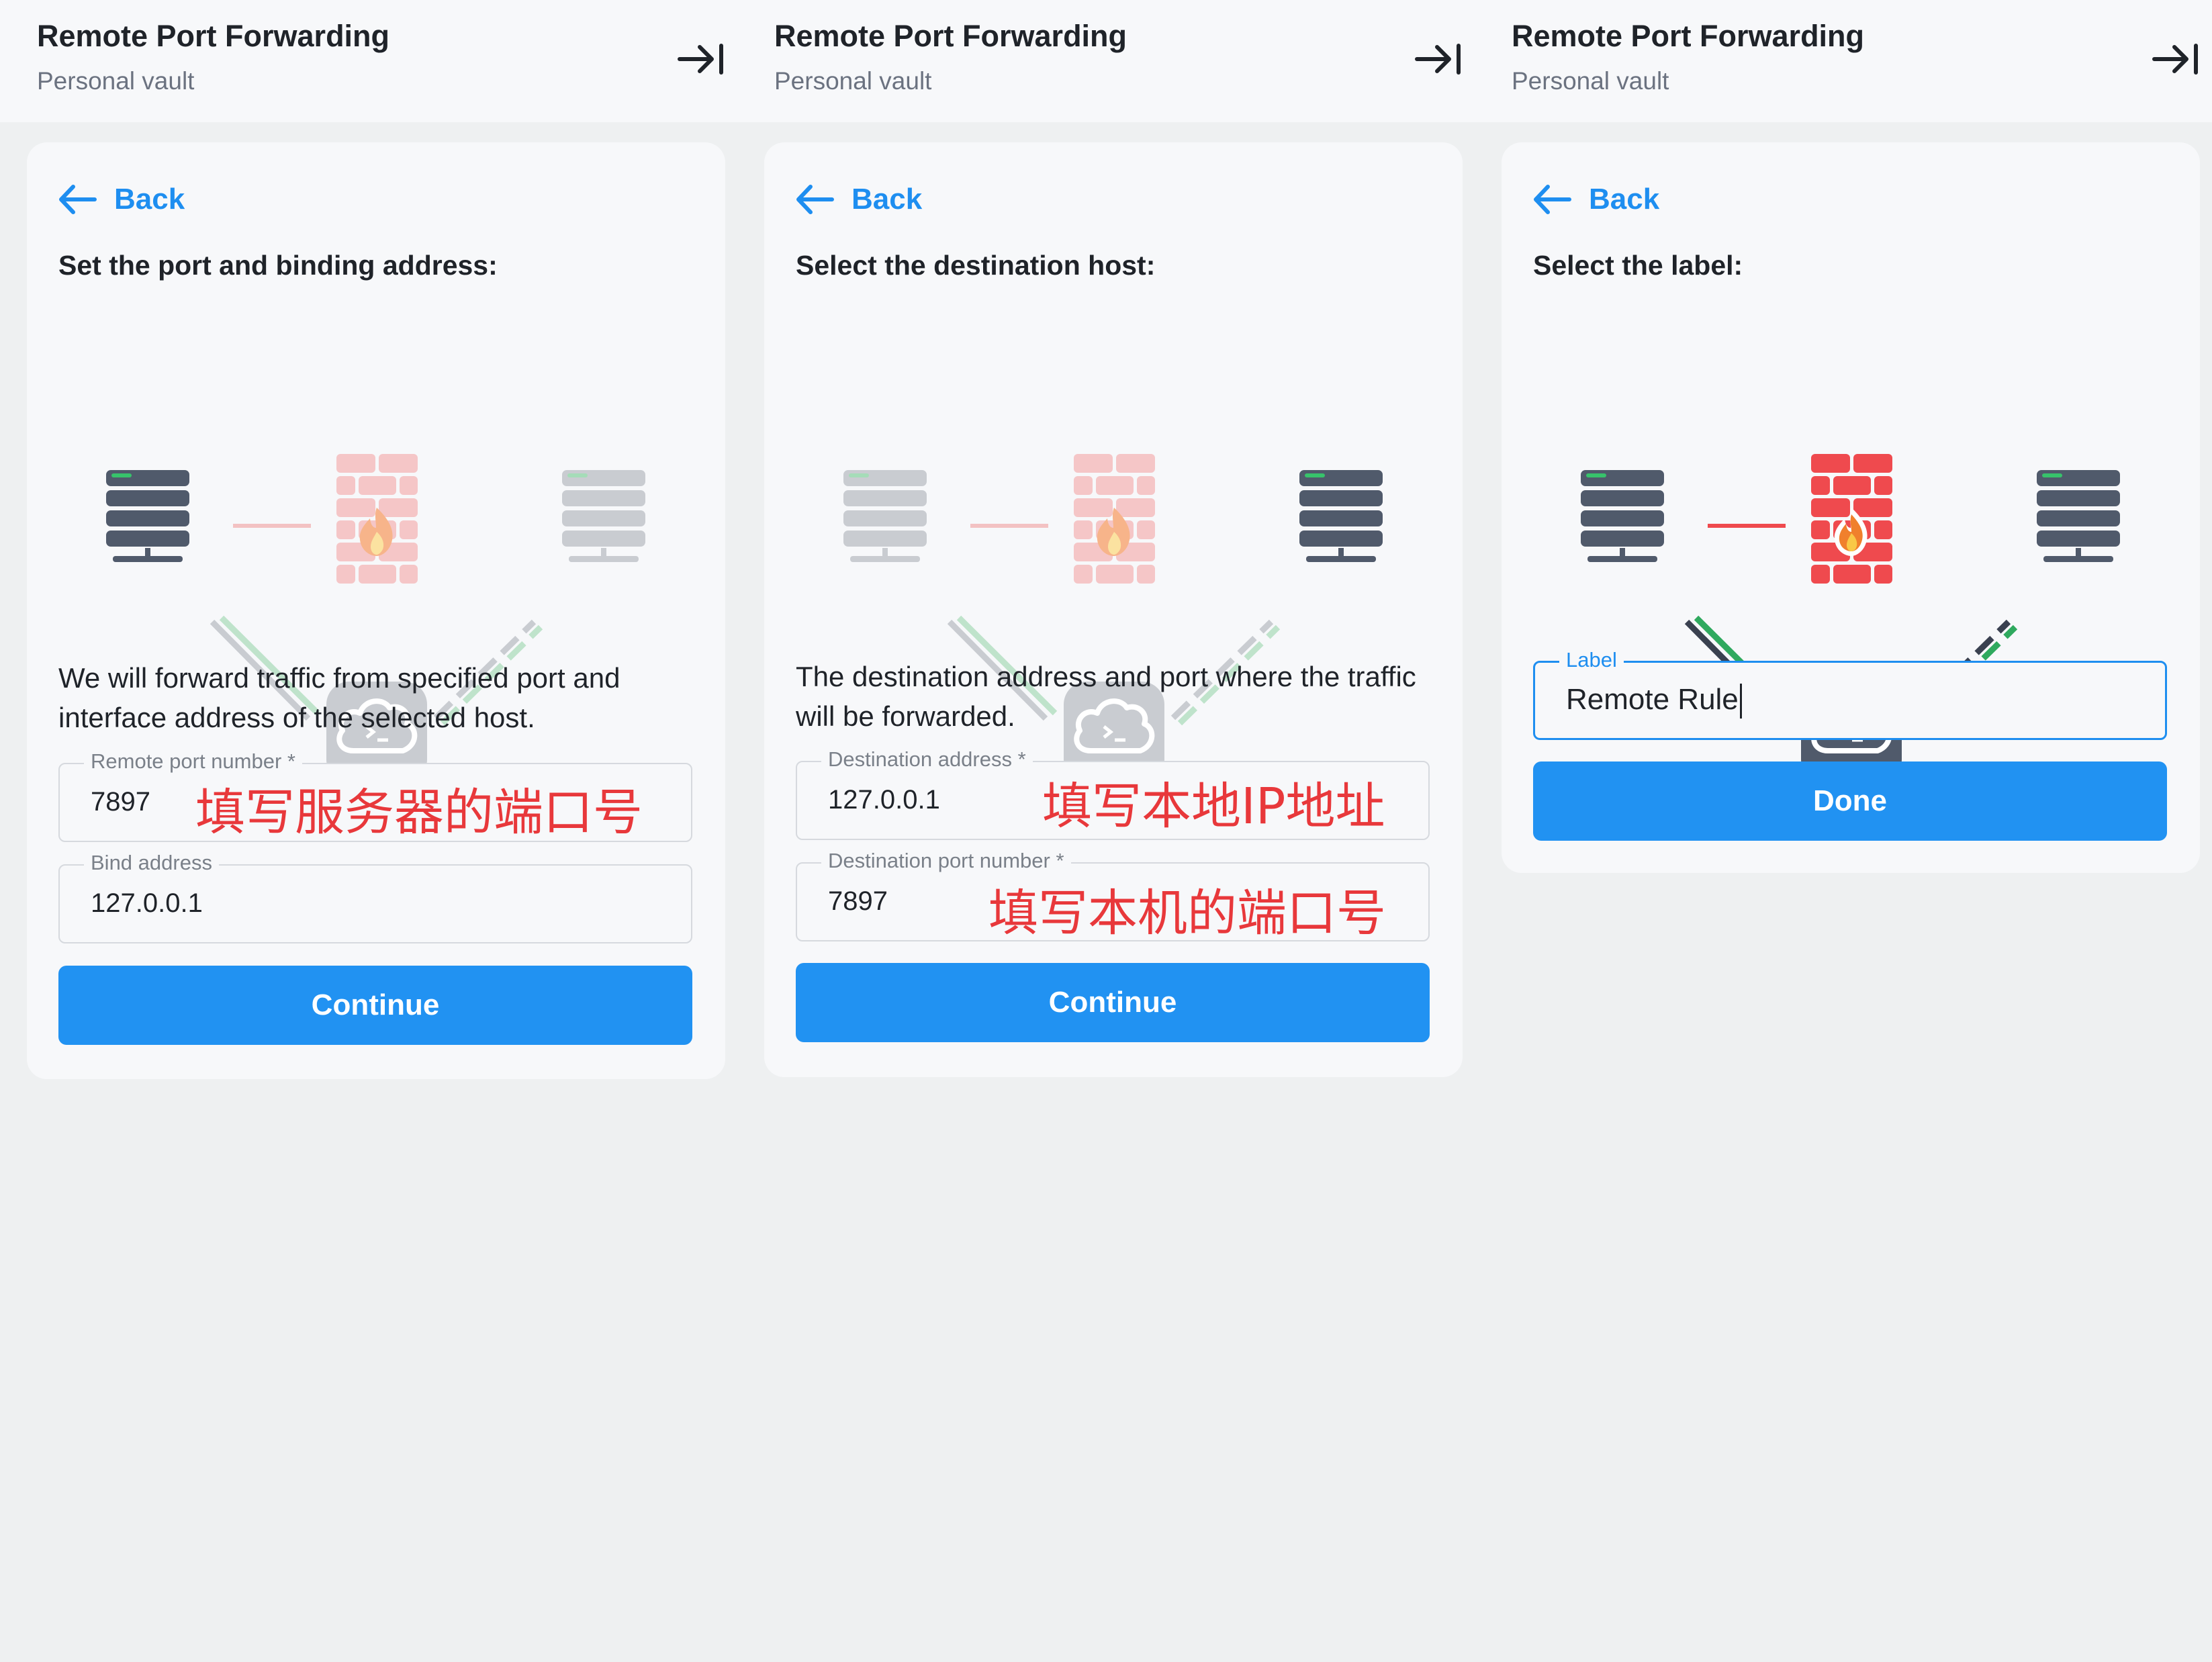 This screenshot has height=1662, width=2212. I want to click on bind-address-field: Bind address 127.0.0.1, so click(375, 897).